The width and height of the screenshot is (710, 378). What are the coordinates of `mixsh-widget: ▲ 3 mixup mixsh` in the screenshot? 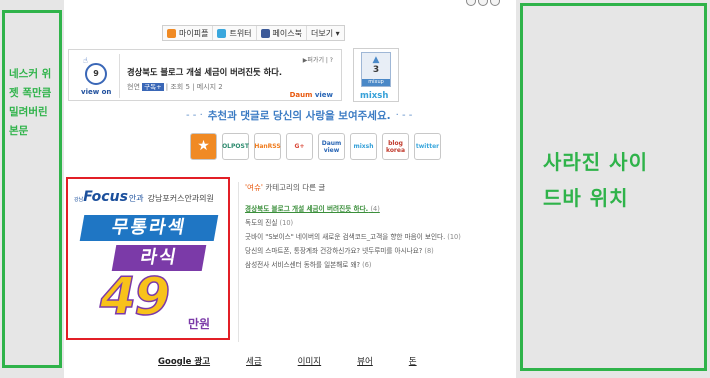 It's located at (376, 75).